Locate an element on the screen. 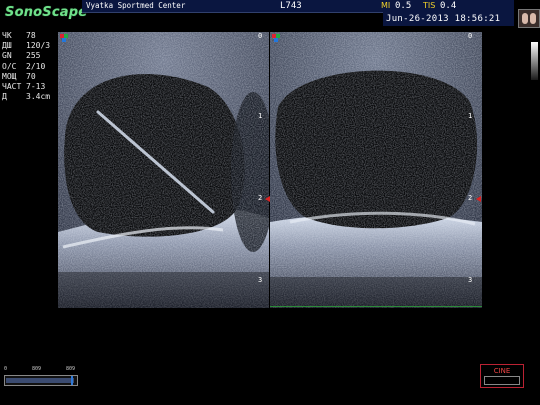 This screenshot has height=405, width=540. depth-mark-right: 2 is located at coordinates (470, 198).